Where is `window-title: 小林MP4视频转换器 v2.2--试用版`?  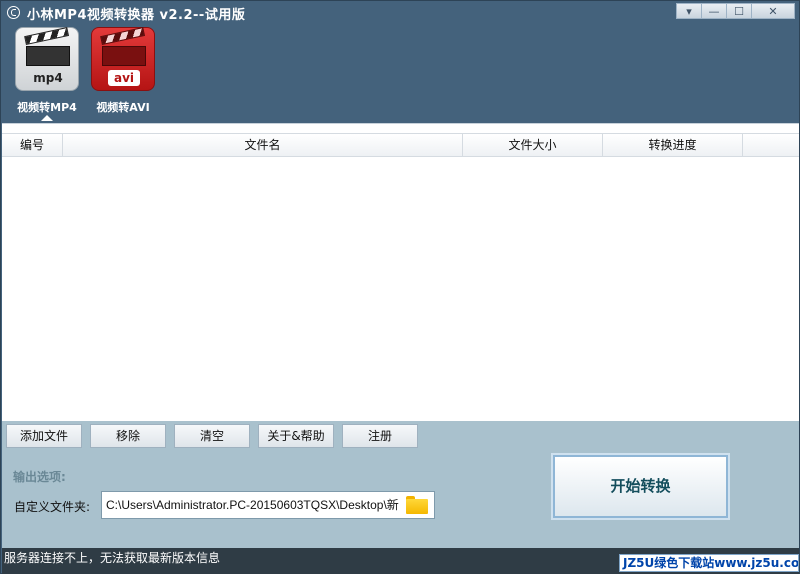
window-title: 小林MP4视频转换器 v2.2--试用版 is located at coordinates (136, 15).